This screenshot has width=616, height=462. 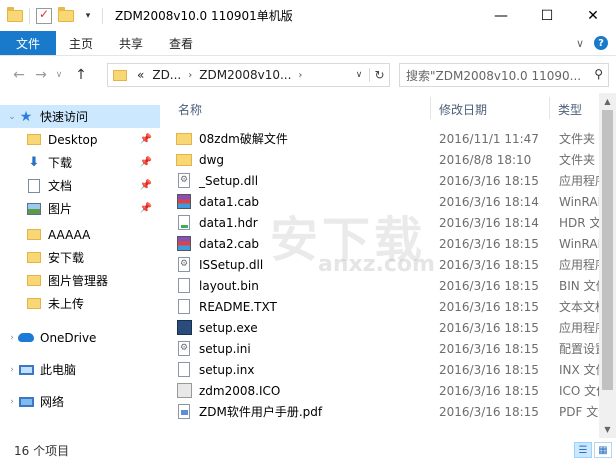 I want to click on minimize-button: —, so click(x=501, y=15).